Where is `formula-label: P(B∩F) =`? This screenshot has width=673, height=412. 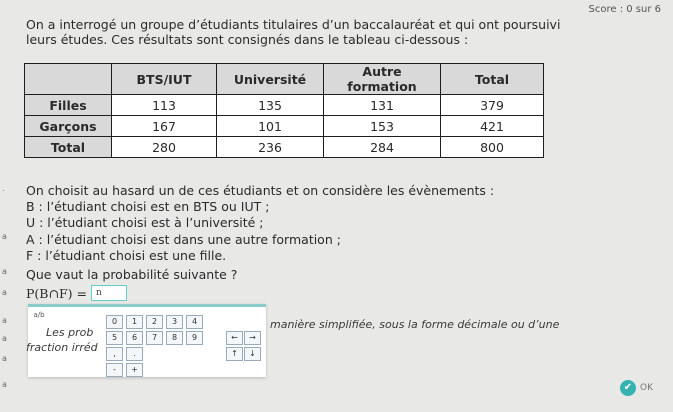 formula-label: P(B∩F) = is located at coordinates (56, 293).